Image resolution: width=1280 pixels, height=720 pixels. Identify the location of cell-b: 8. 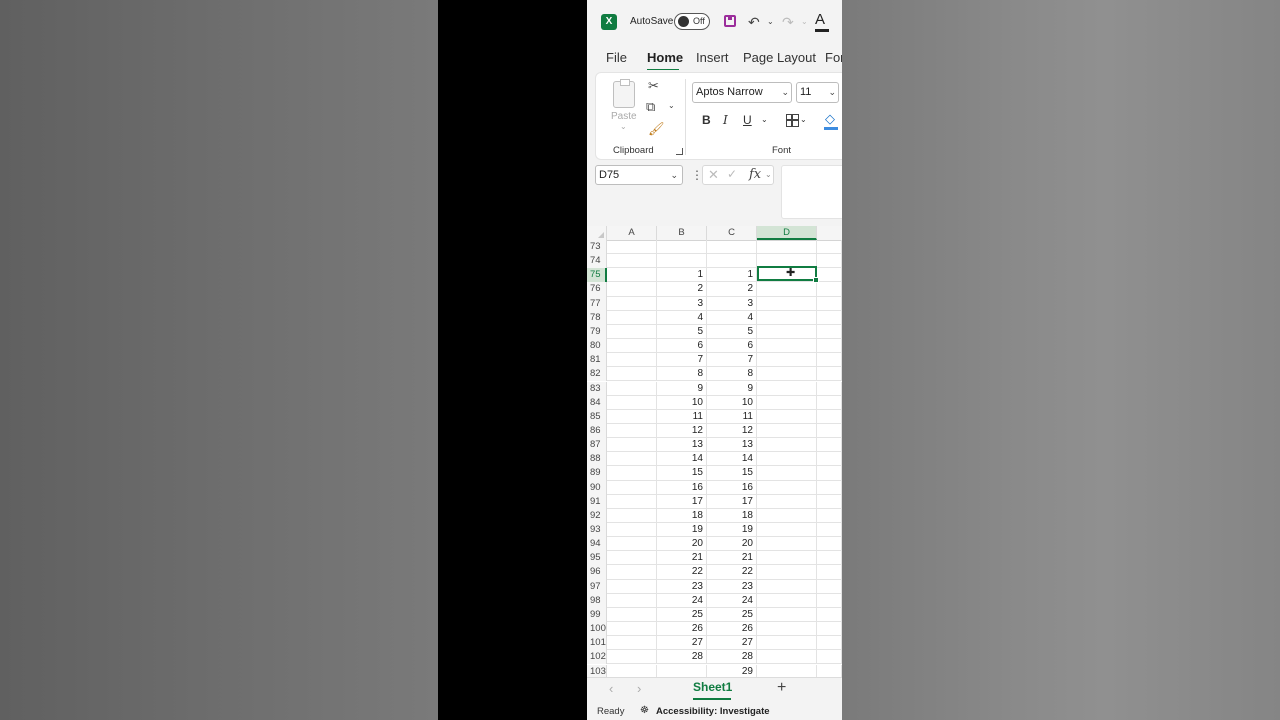
(682, 374).